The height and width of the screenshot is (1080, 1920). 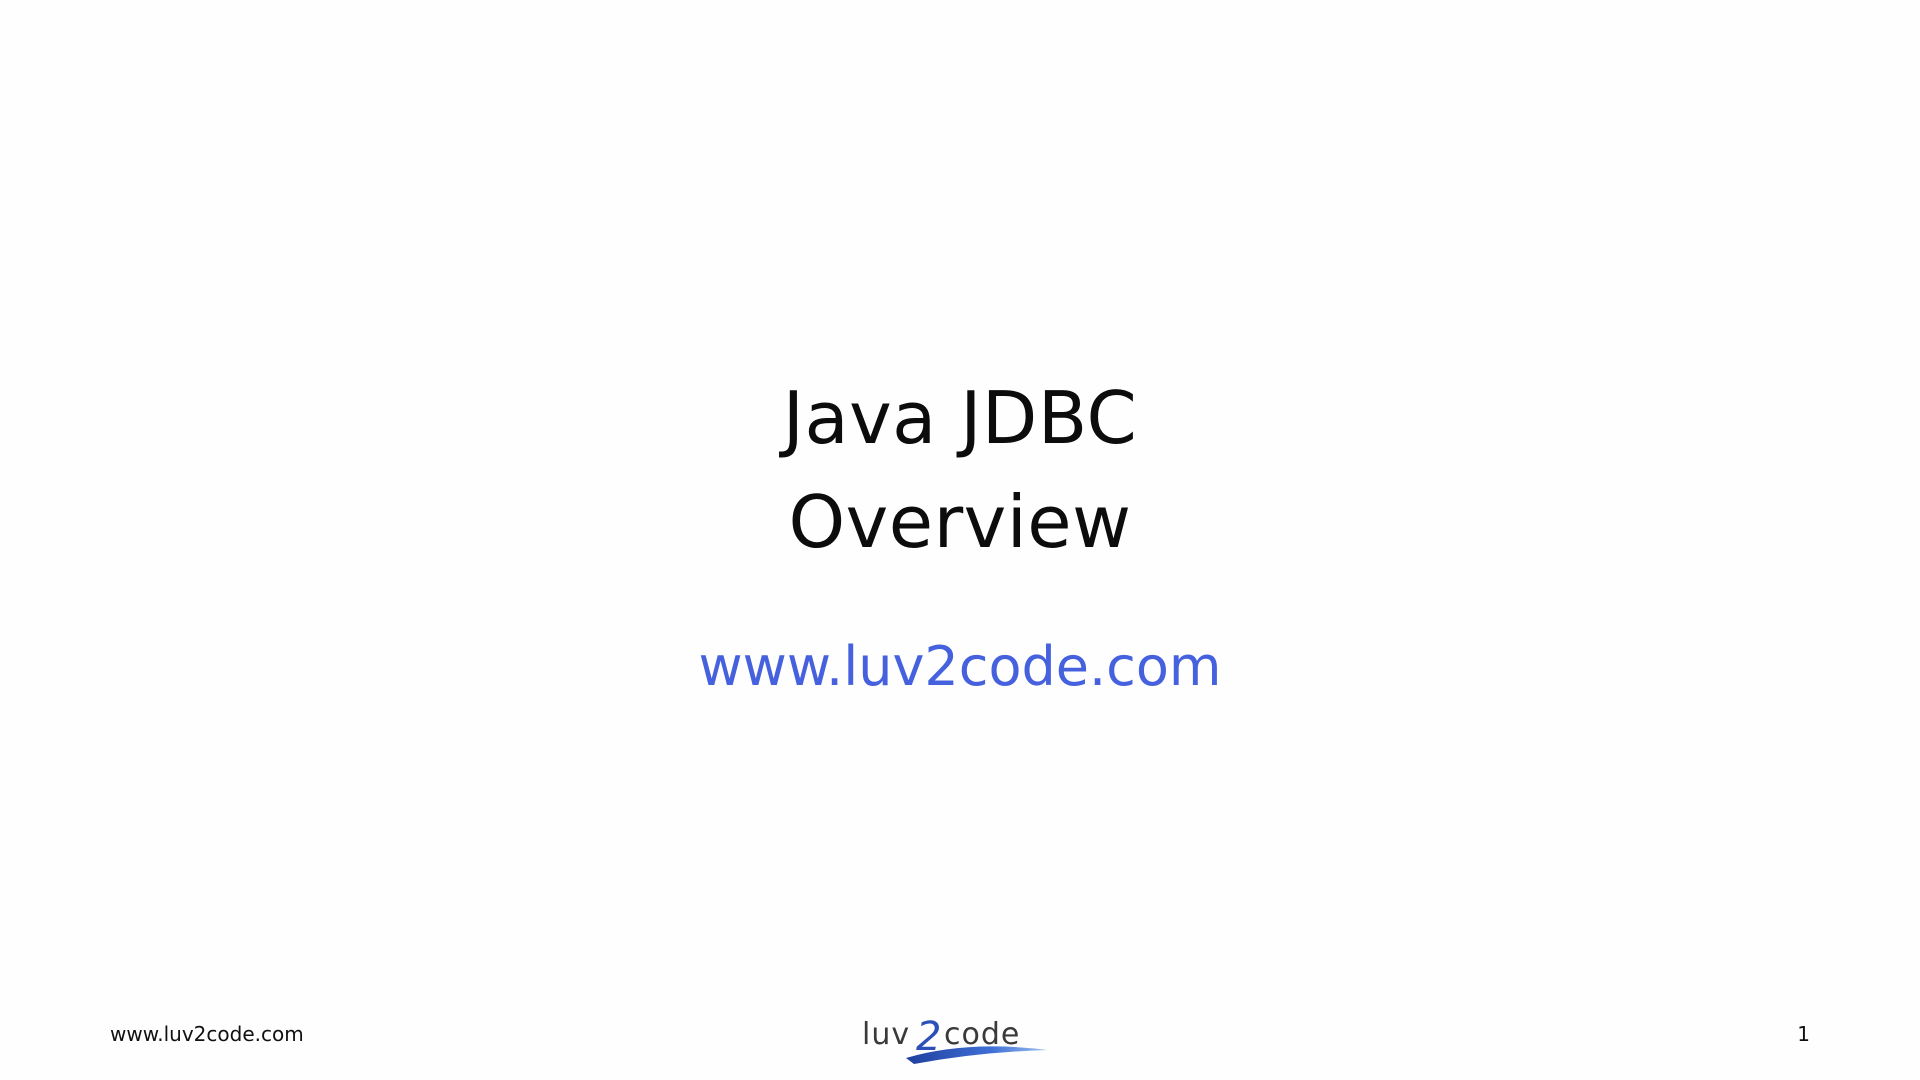 What do you see at coordinates (960, 667) in the screenshot?
I see `website-link: www.luv2code.com` at bounding box center [960, 667].